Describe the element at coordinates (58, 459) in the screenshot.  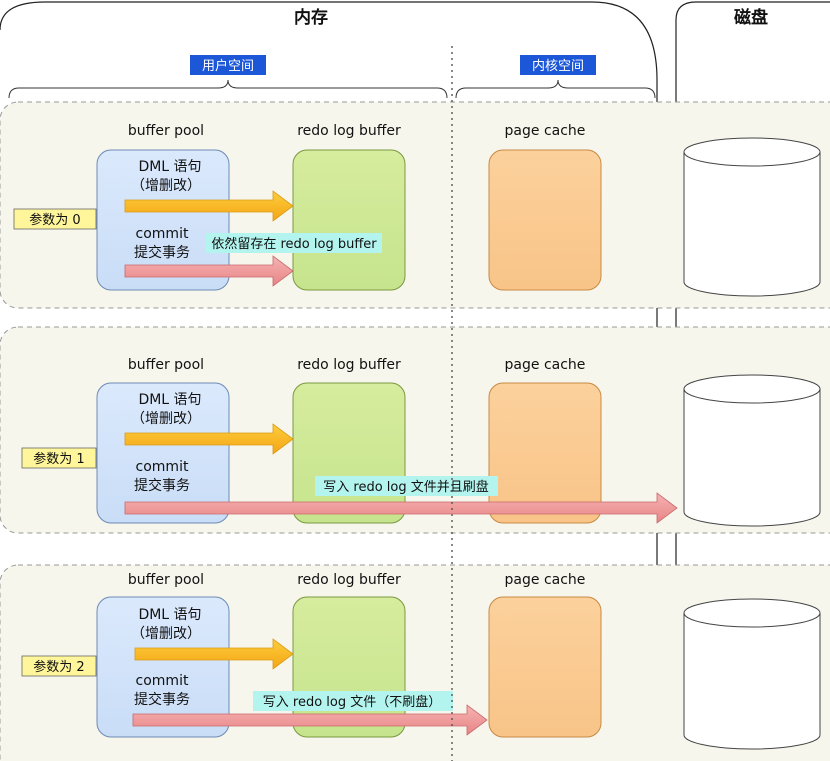
I see `param-label: 参数为 1` at that location.